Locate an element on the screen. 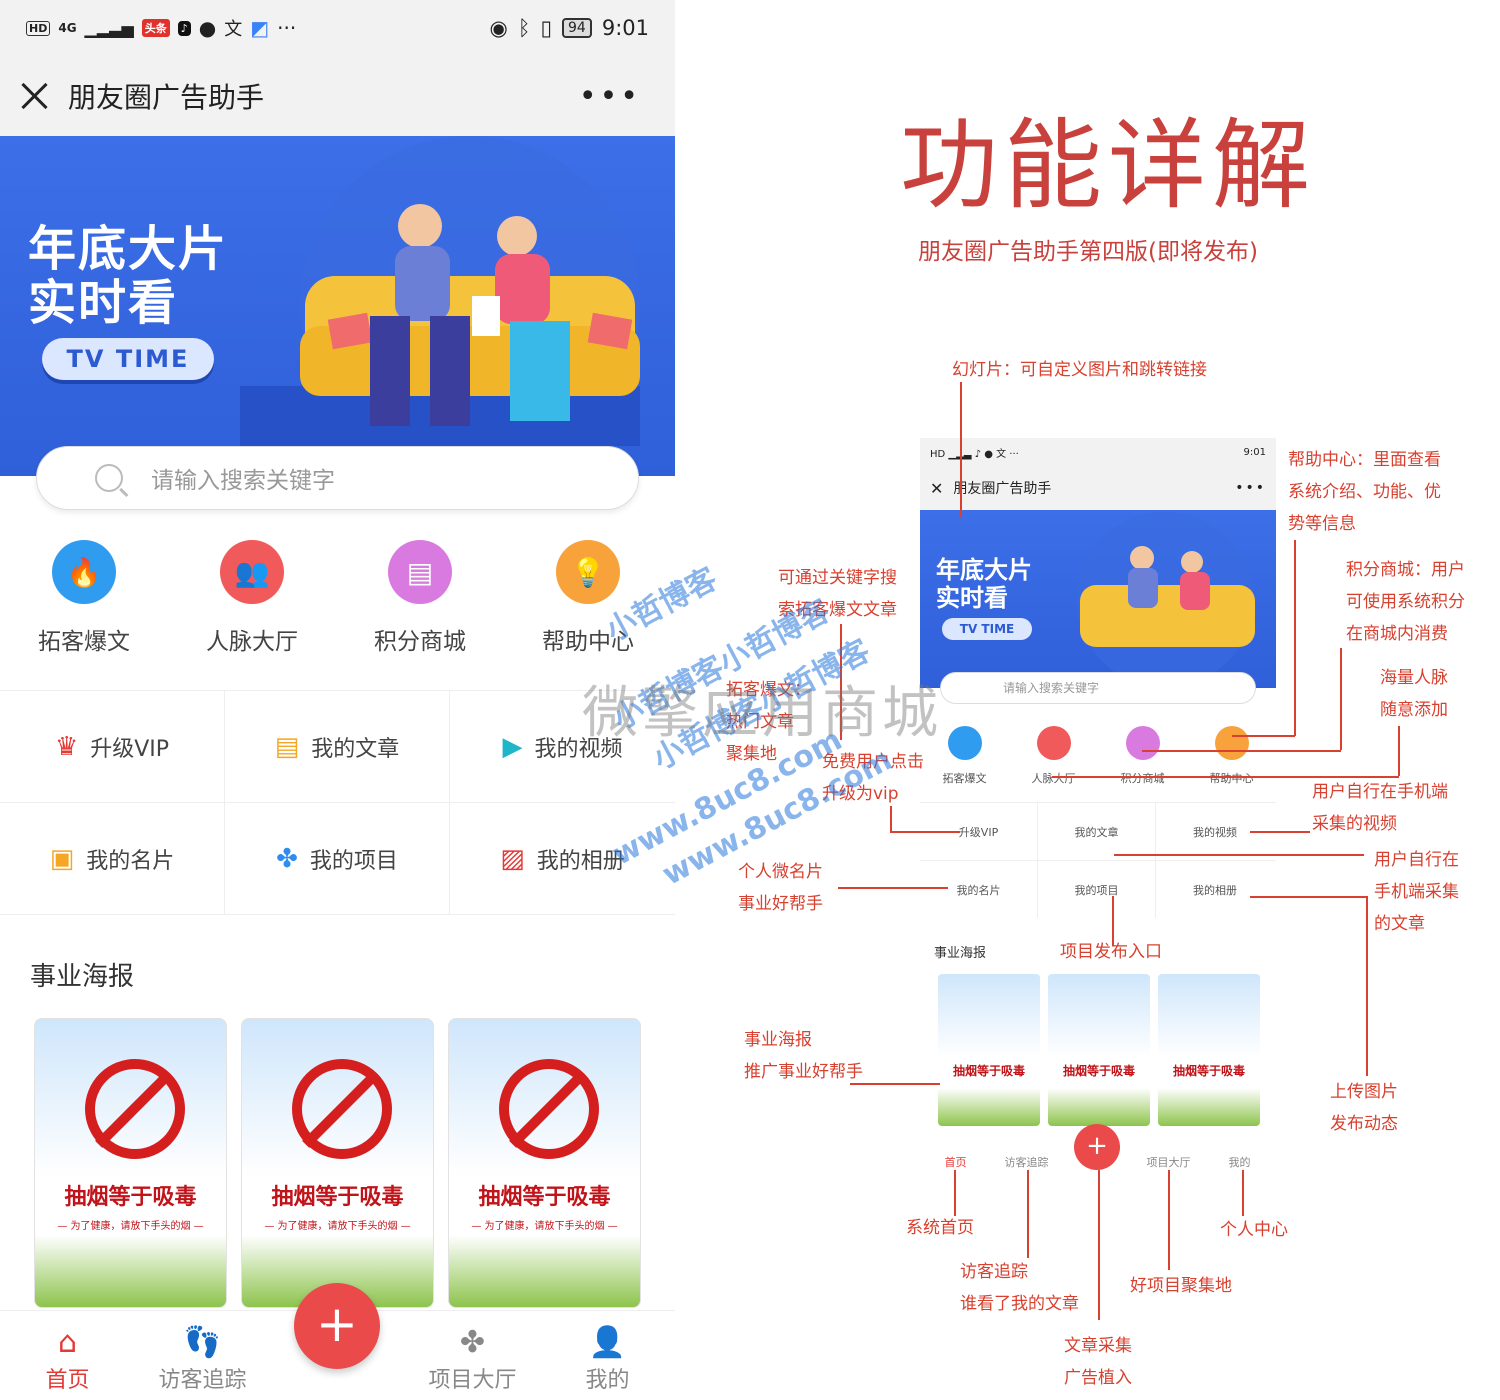 The image size is (1500, 1400). status-time: 9:01 is located at coordinates (625, 28).